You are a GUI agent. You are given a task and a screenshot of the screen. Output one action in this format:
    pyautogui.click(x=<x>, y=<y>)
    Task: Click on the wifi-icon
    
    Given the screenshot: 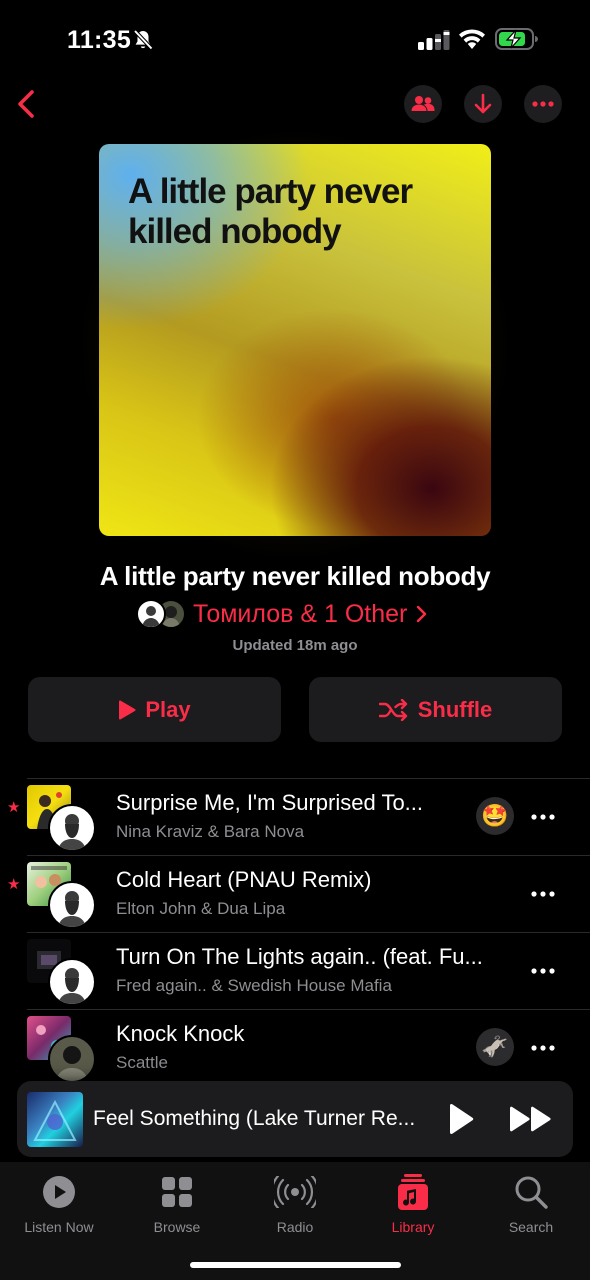 What is the action you would take?
    pyautogui.click(x=472, y=39)
    